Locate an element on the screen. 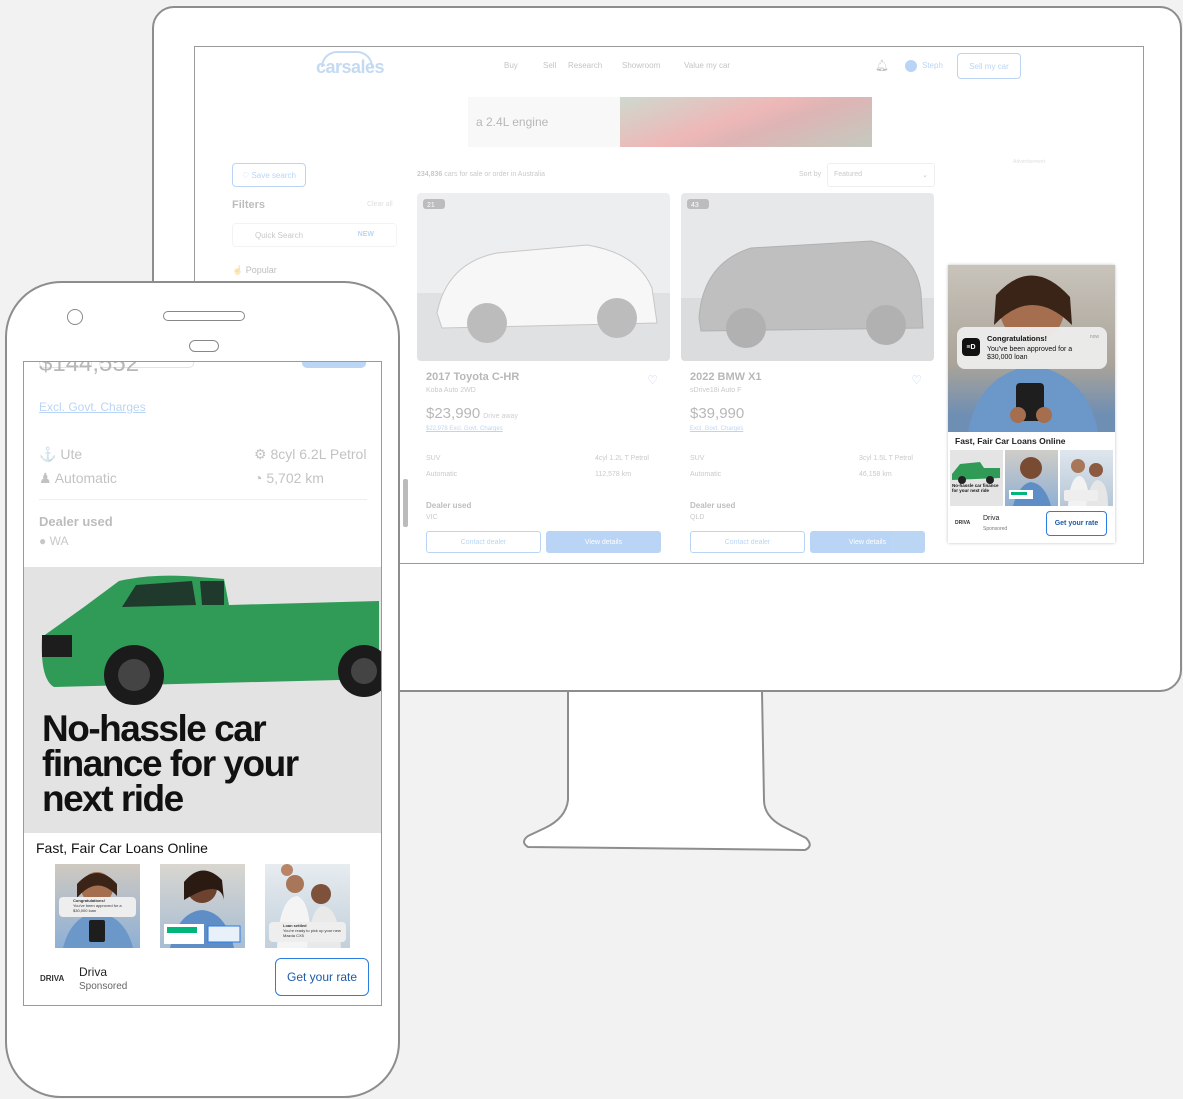  spec-engine: ⚙ 8cyl 6.2L Petrol is located at coordinates (310, 454).